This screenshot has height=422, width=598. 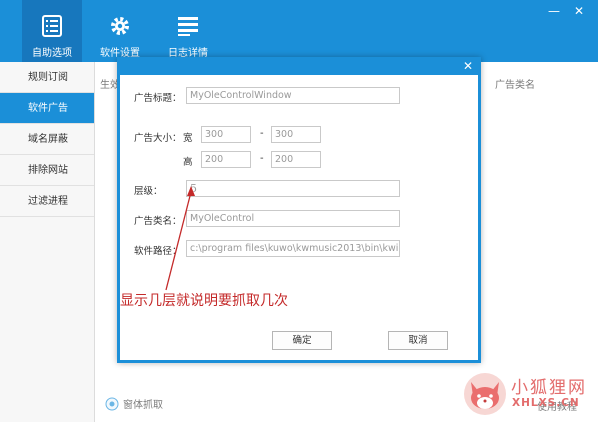 What do you see at coordinates (204, 301) in the screenshot?
I see `annotation-text: 显示几层就说明要抓取几次` at bounding box center [204, 301].